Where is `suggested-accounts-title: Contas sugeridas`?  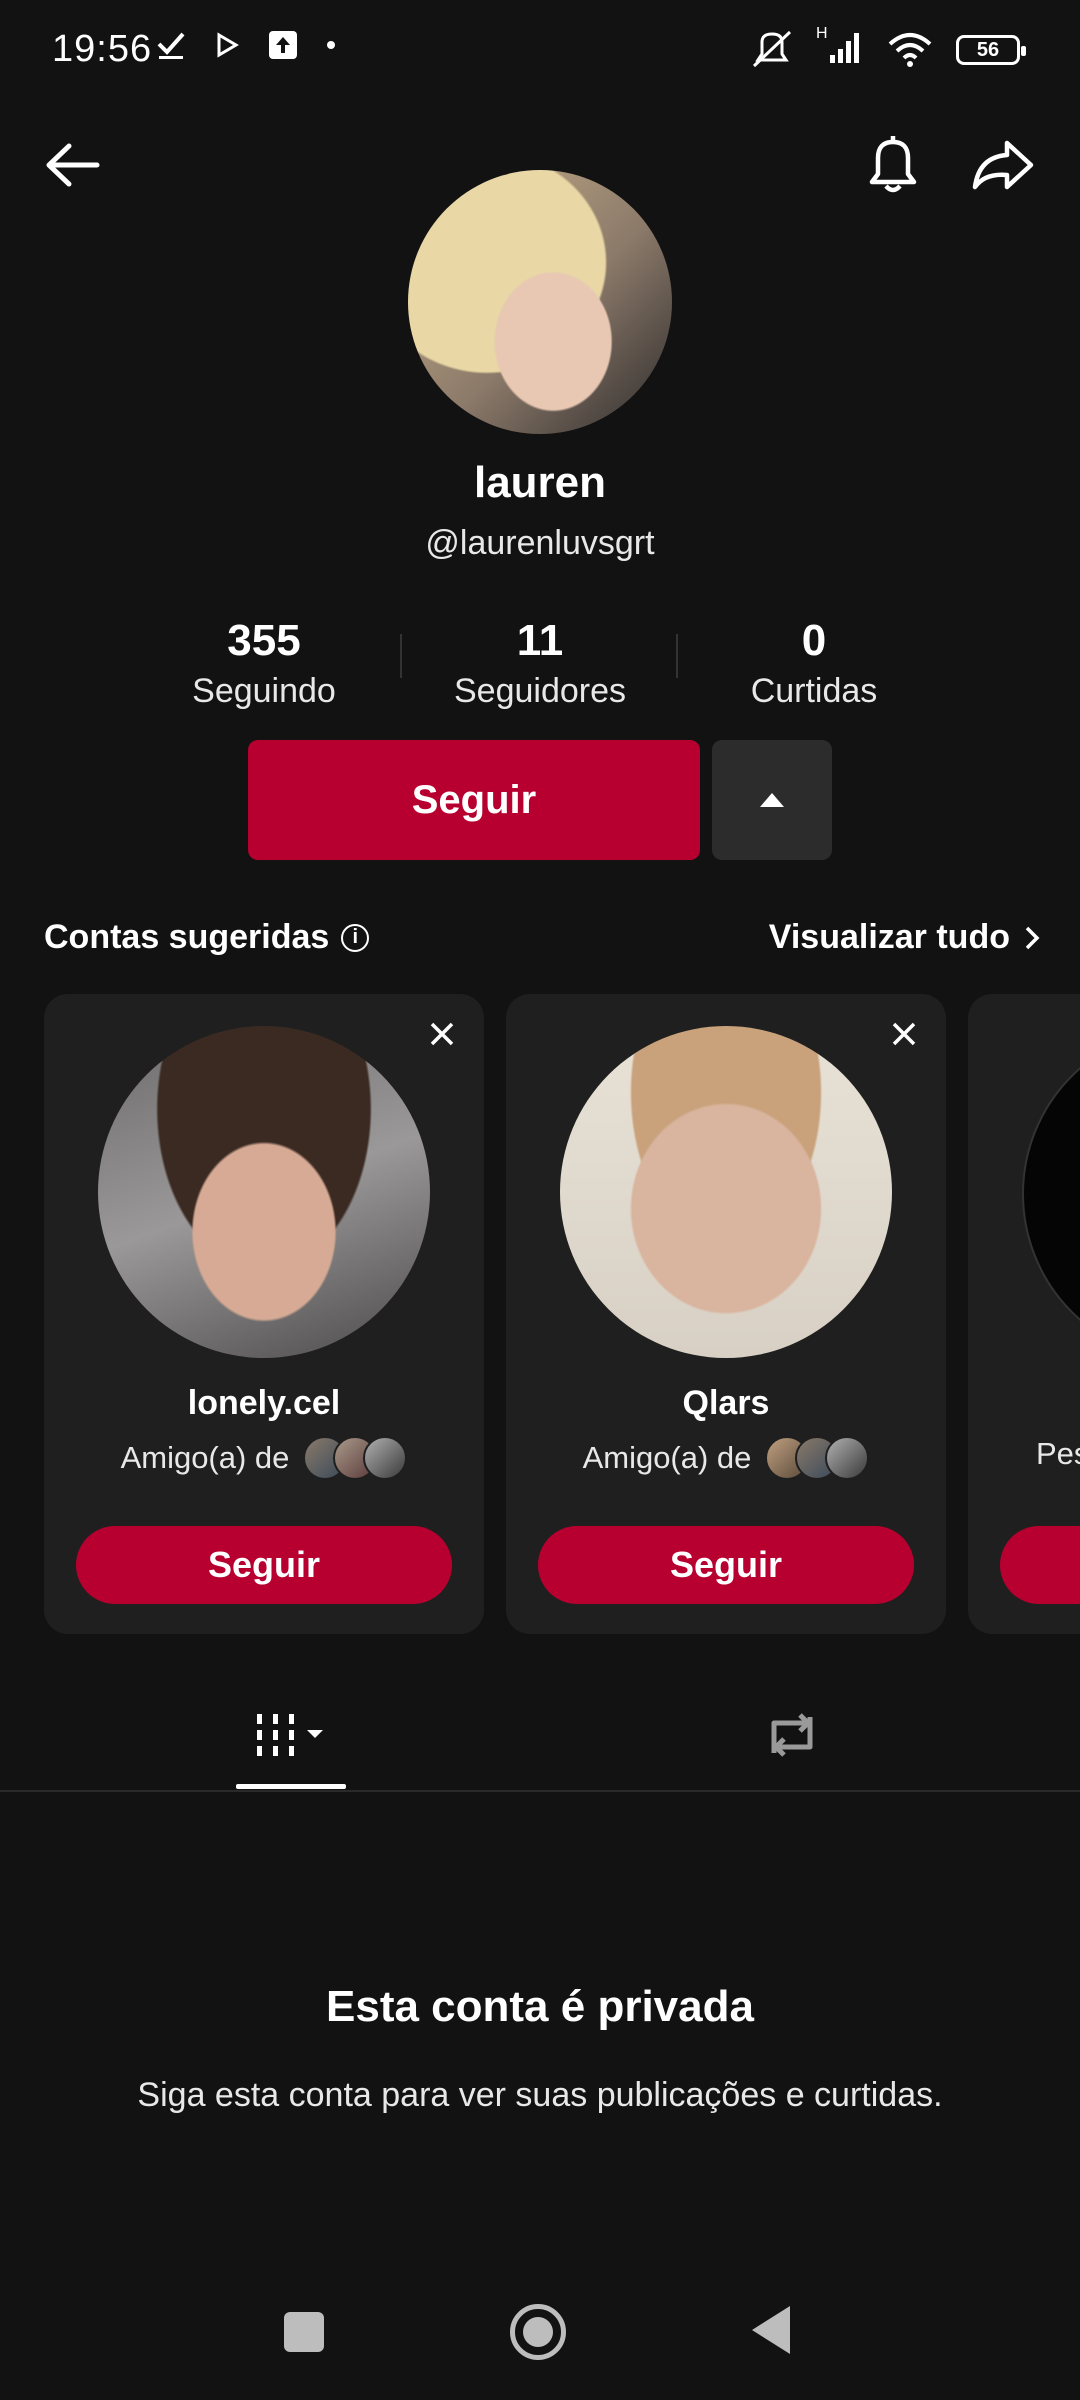 suggested-accounts-title: Contas sugeridas is located at coordinates (187, 937).